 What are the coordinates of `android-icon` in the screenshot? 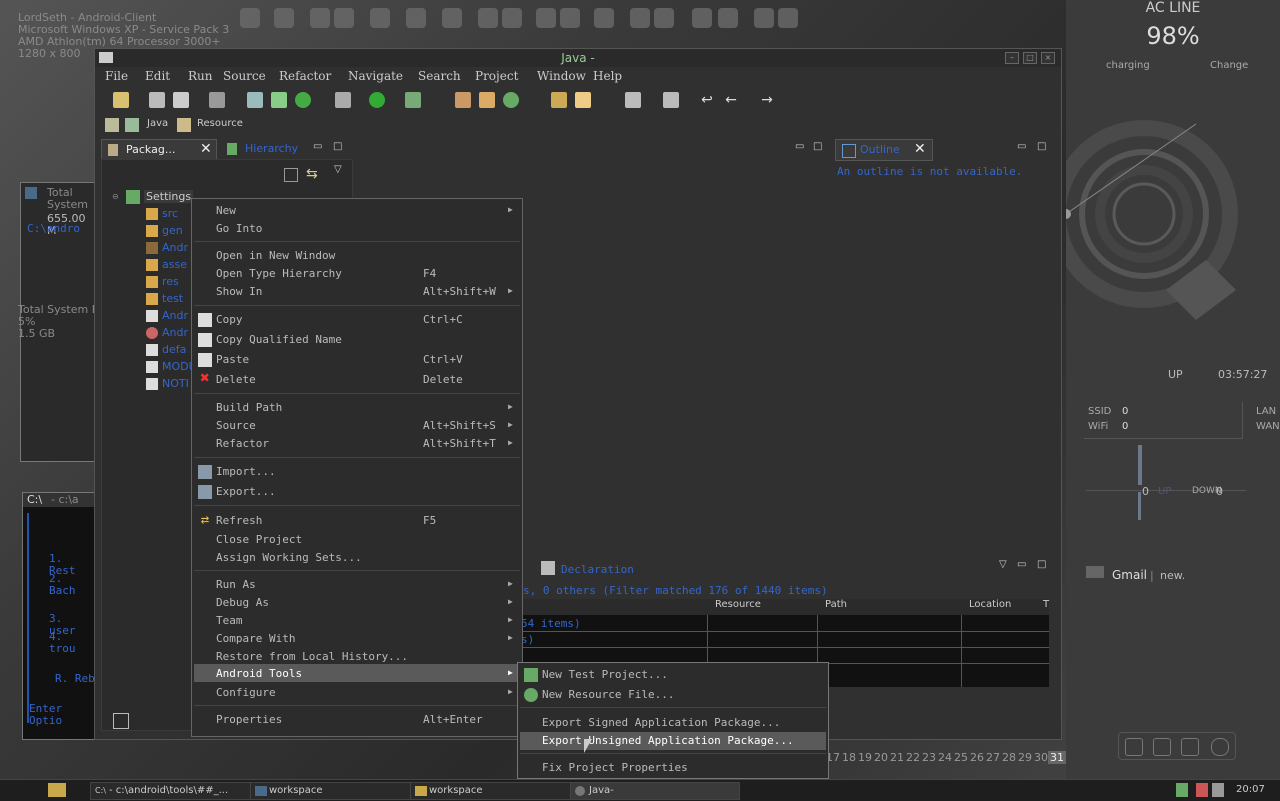 It's located at (255, 100).